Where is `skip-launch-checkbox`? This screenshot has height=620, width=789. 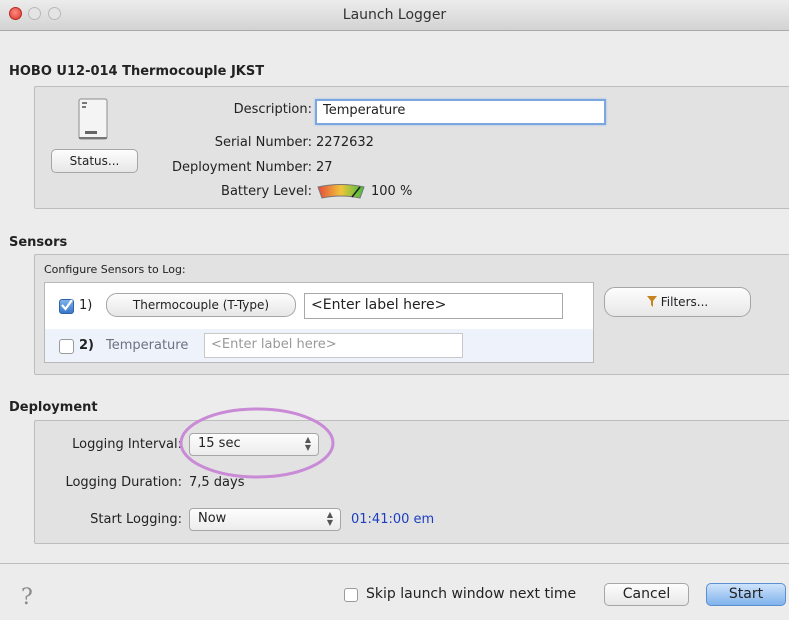 skip-launch-checkbox is located at coordinates (351, 595).